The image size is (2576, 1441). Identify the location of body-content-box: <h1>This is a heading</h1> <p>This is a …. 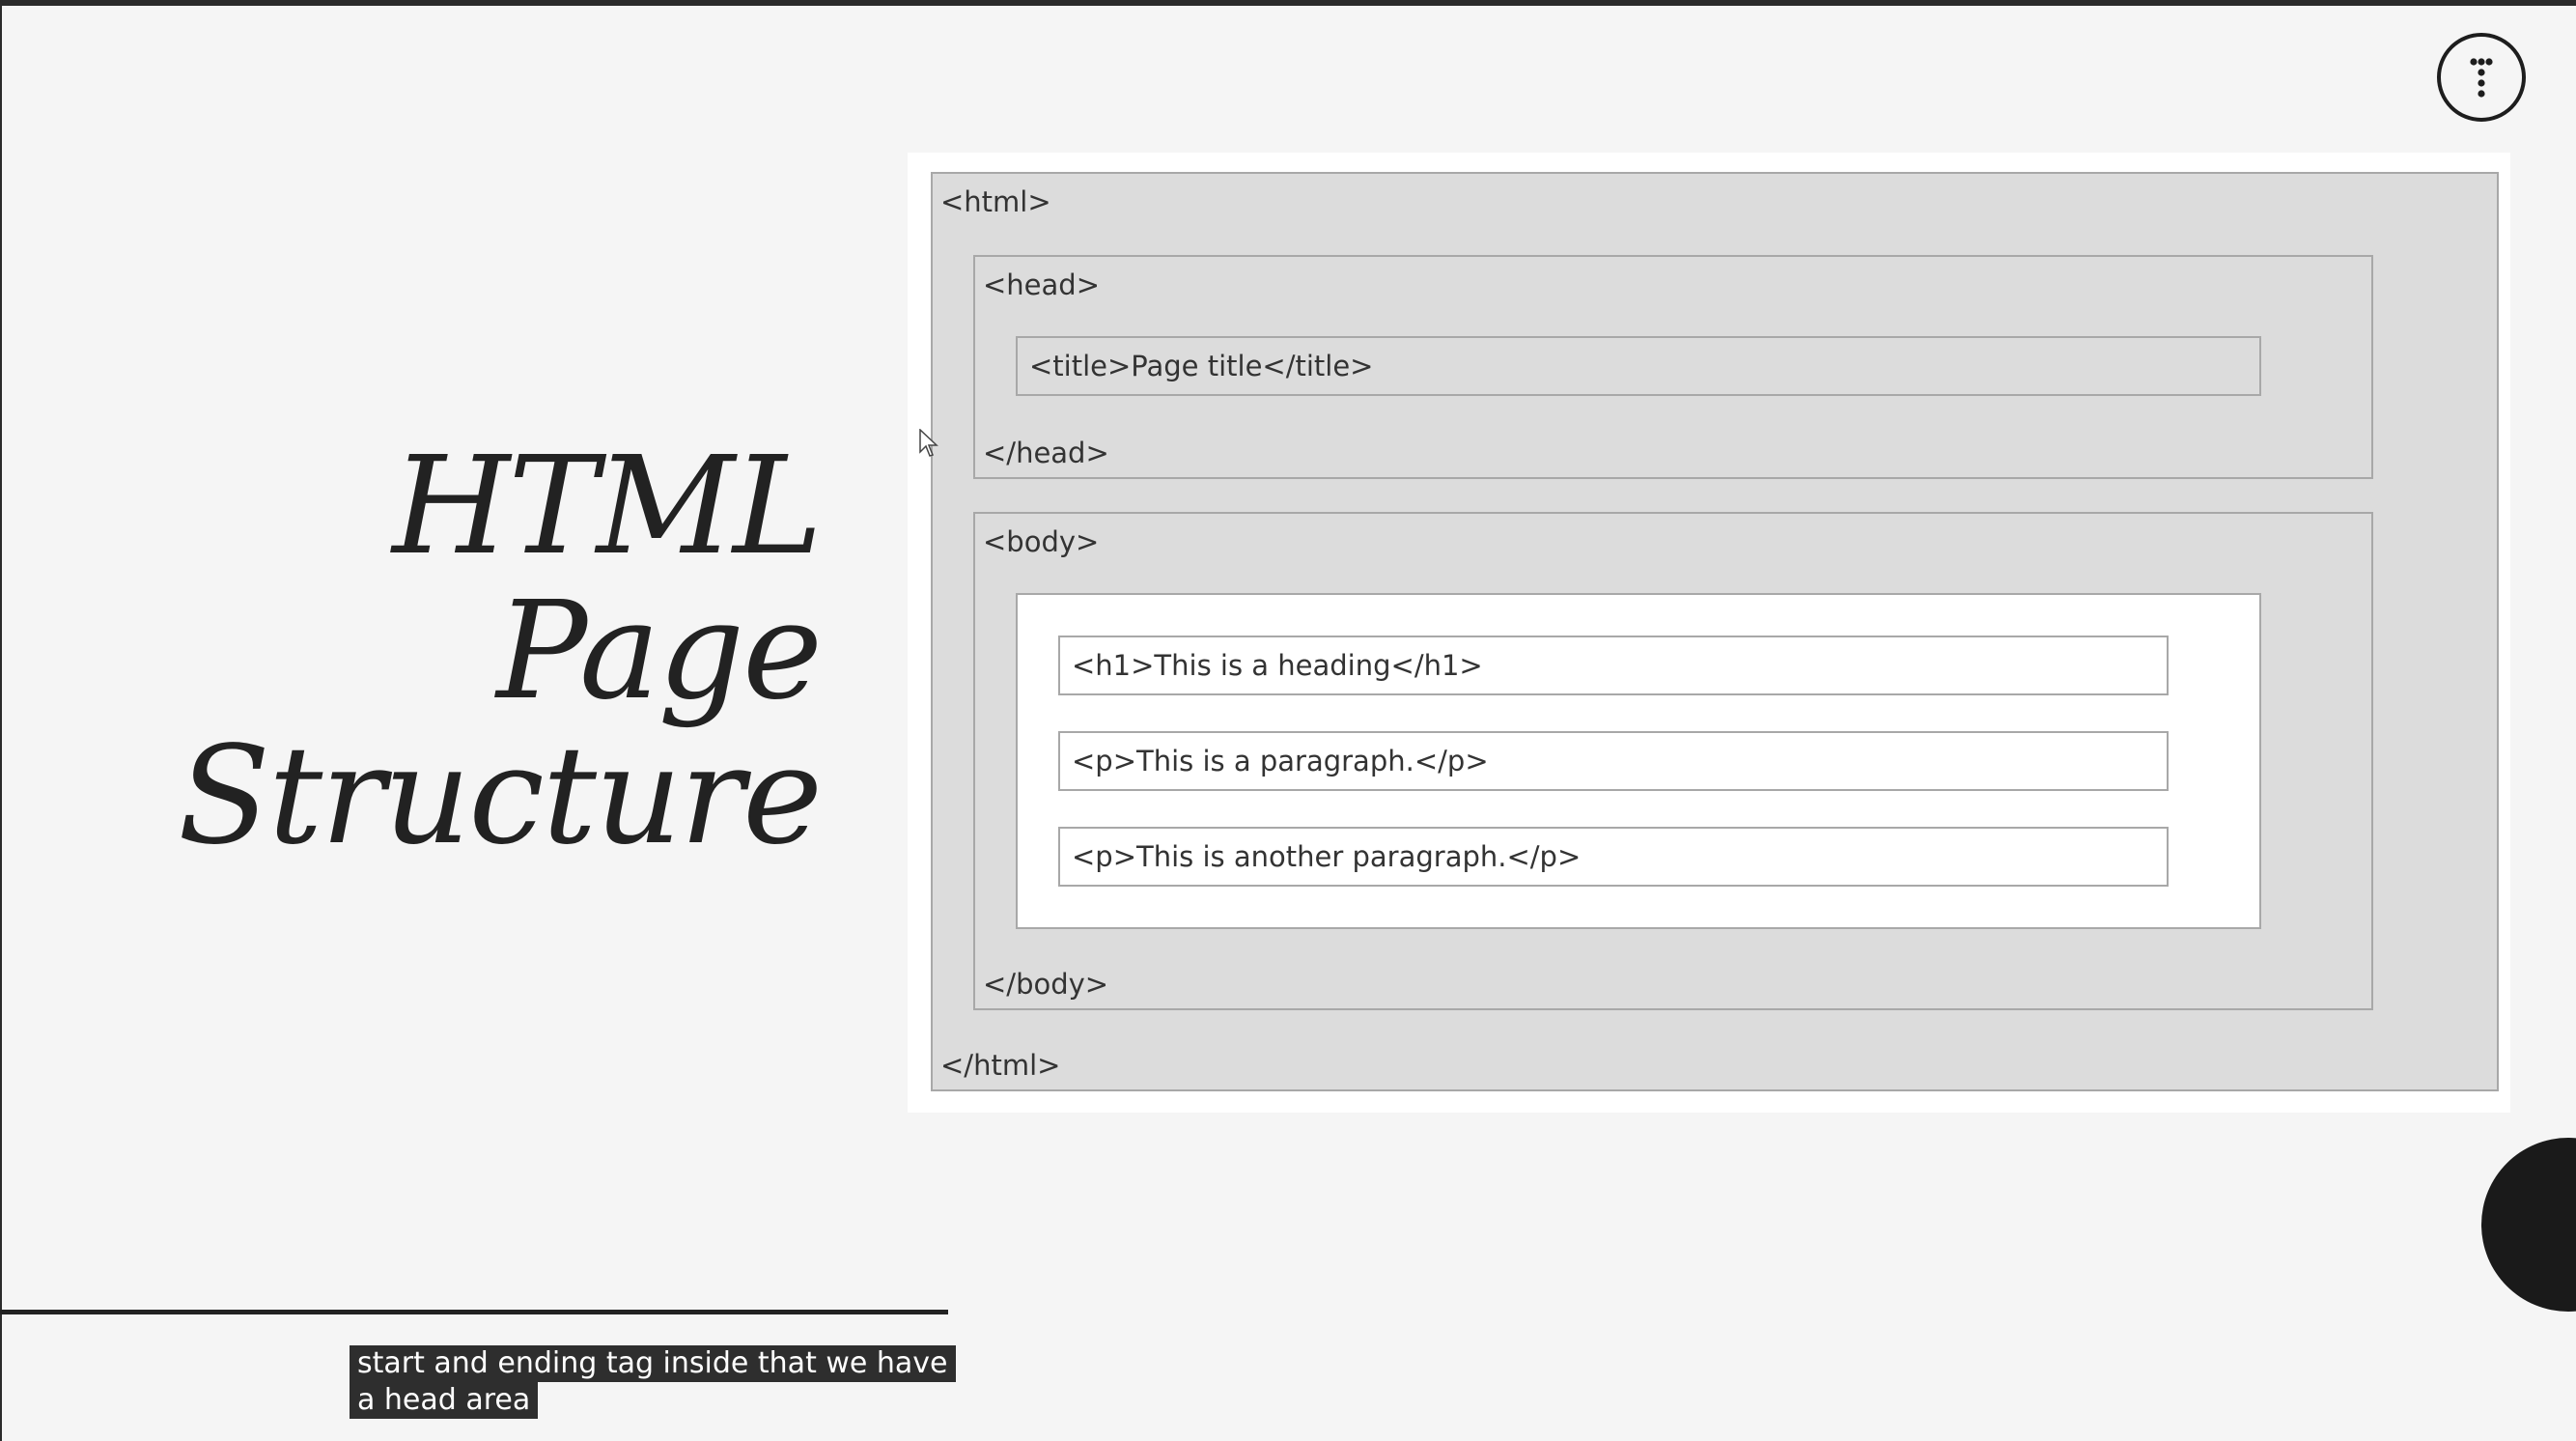
(1639, 761).